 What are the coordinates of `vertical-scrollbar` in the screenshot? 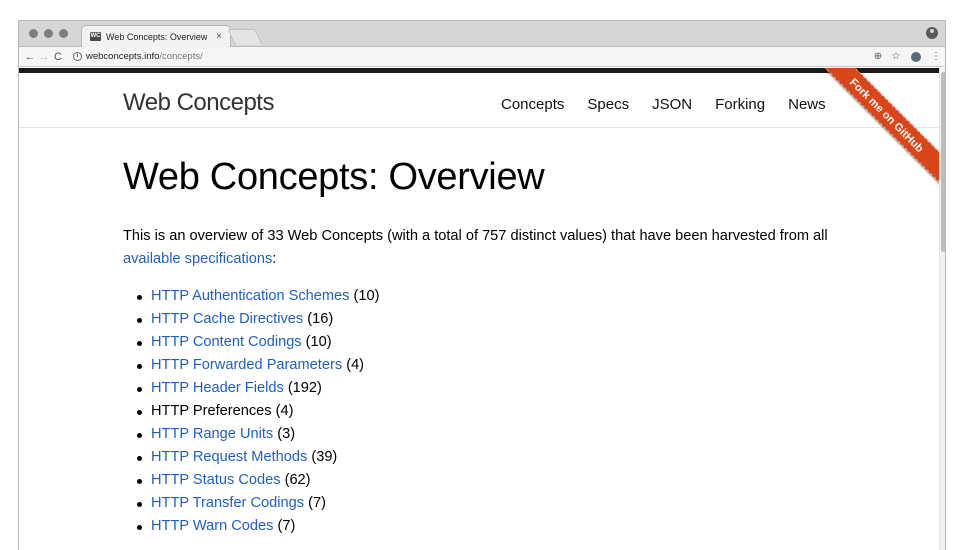 It's located at (942, 309).